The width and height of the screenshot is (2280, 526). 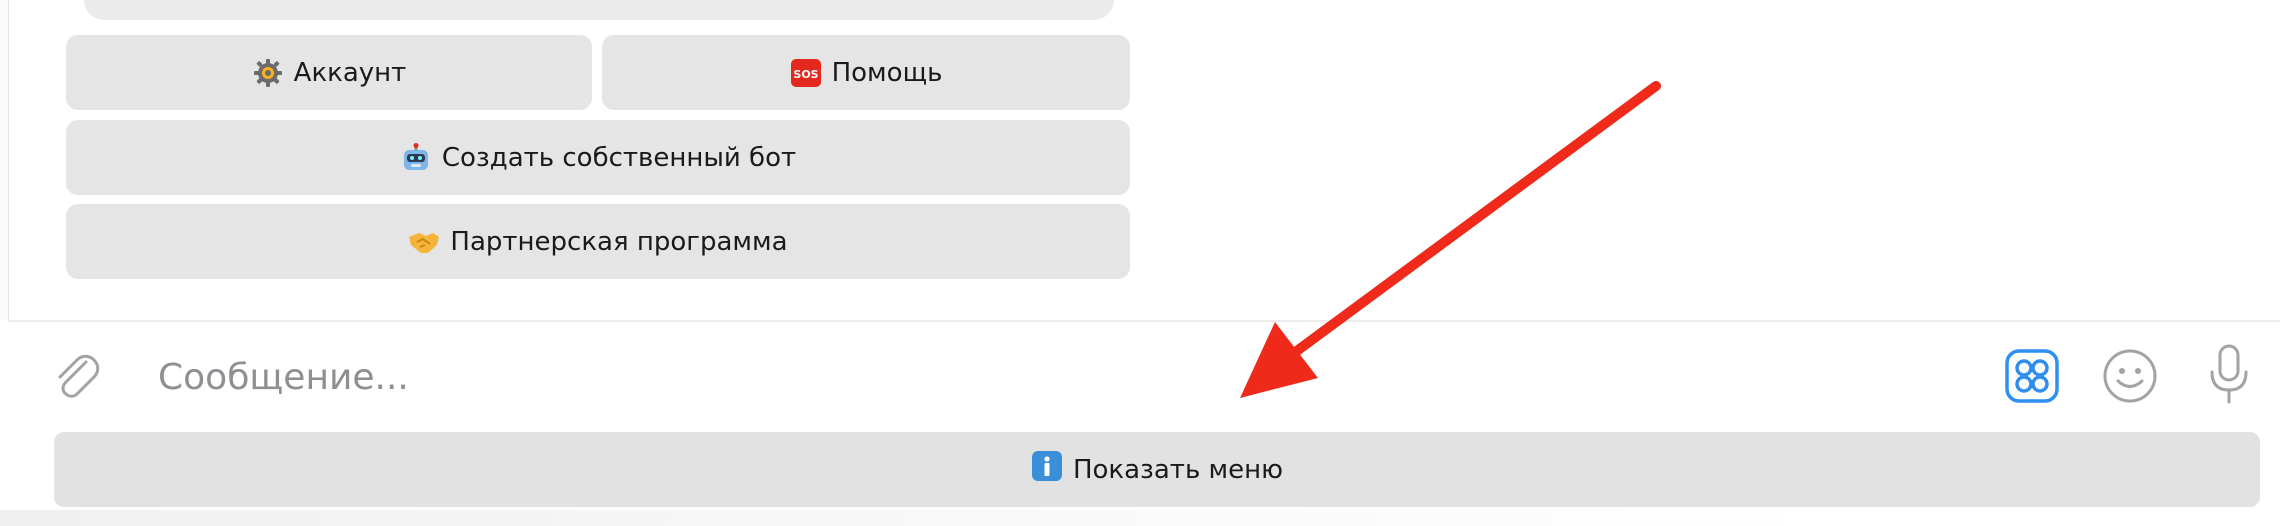 What do you see at coordinates (887, 72) in the screenshot?
I see `help-label: Помощь` at bounding box center [887, 72].